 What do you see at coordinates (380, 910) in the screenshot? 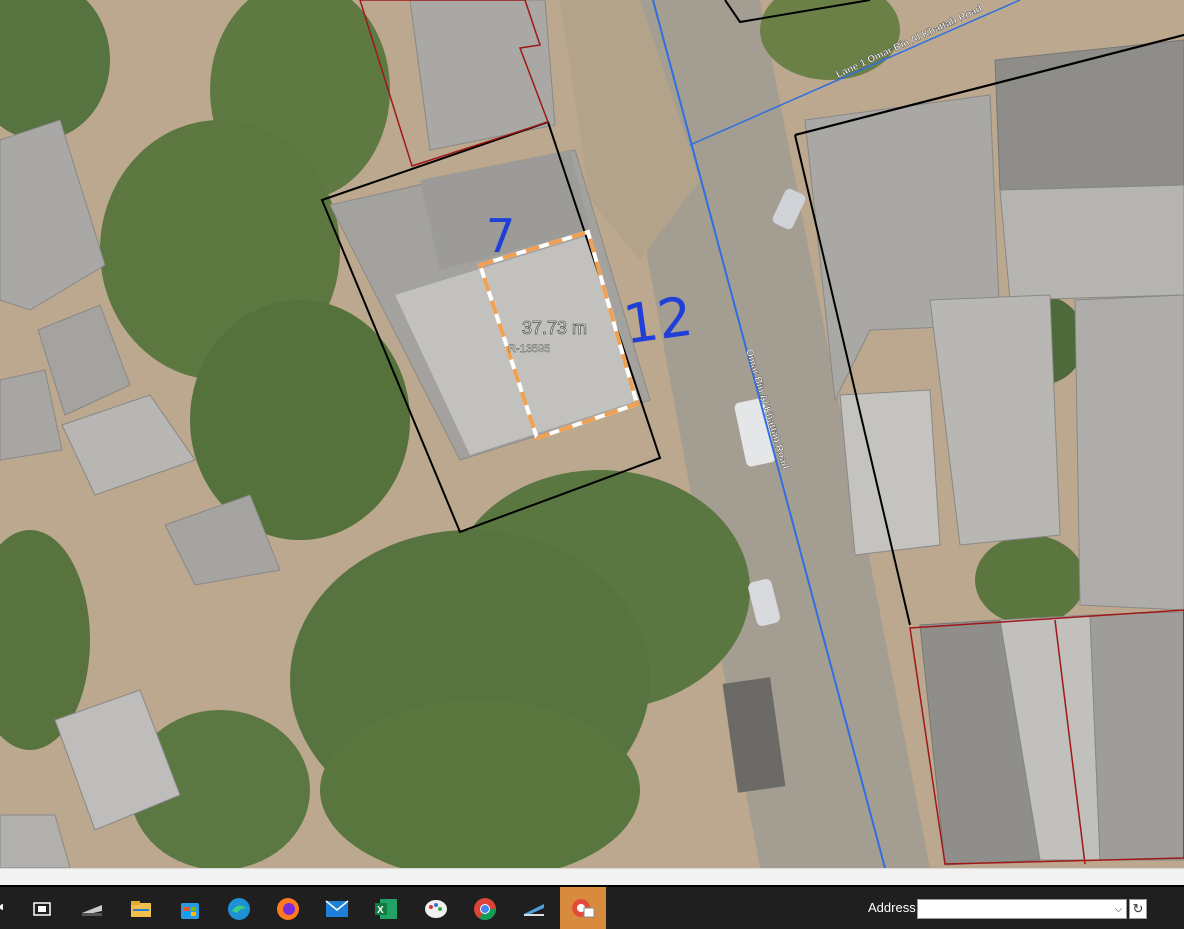
I see `svg-text: X` at bounding box center [380, 910].